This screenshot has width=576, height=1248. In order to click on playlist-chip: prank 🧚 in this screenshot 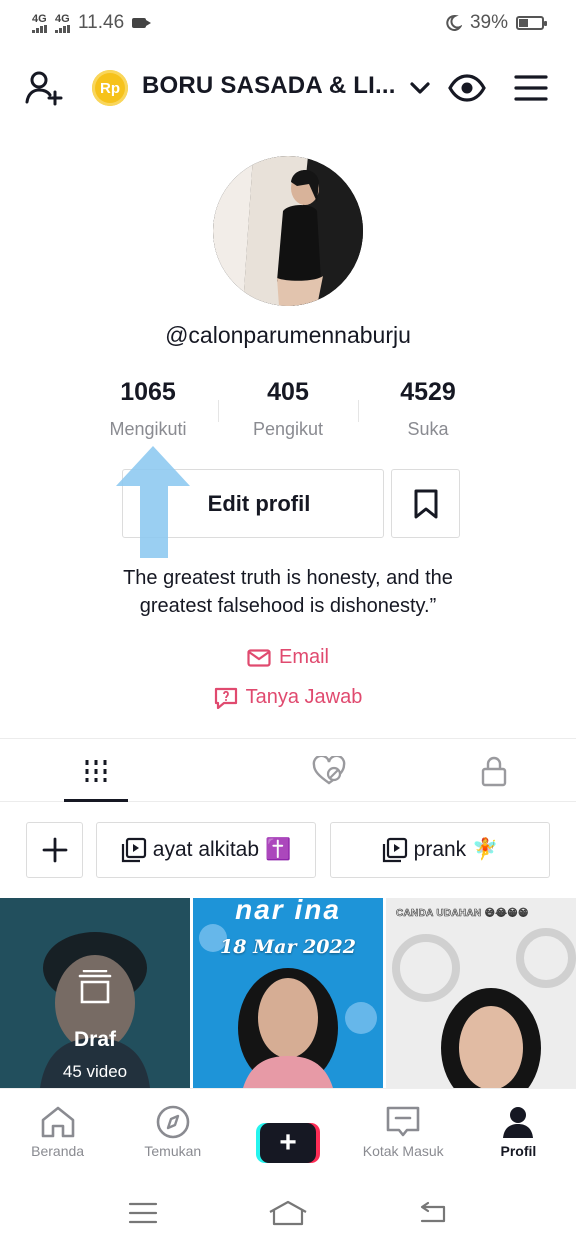, I will do `click(440, 850)`.